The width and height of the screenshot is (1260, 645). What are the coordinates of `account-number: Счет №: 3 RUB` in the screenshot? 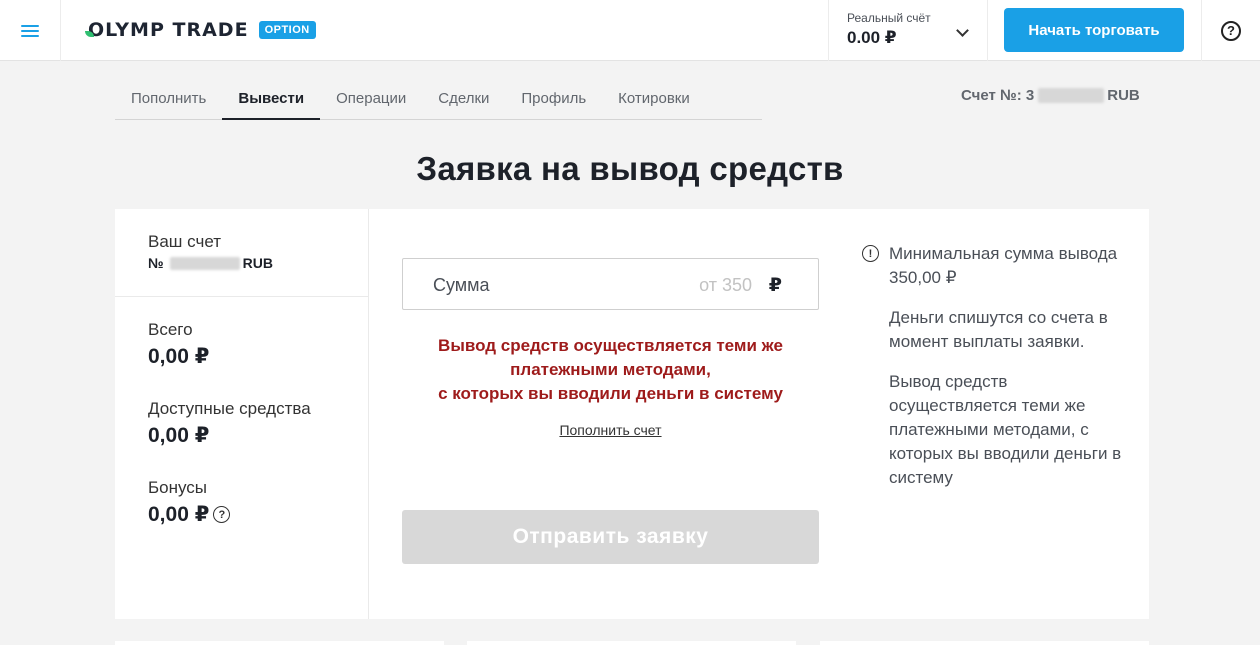 It's located at (1050, 95).